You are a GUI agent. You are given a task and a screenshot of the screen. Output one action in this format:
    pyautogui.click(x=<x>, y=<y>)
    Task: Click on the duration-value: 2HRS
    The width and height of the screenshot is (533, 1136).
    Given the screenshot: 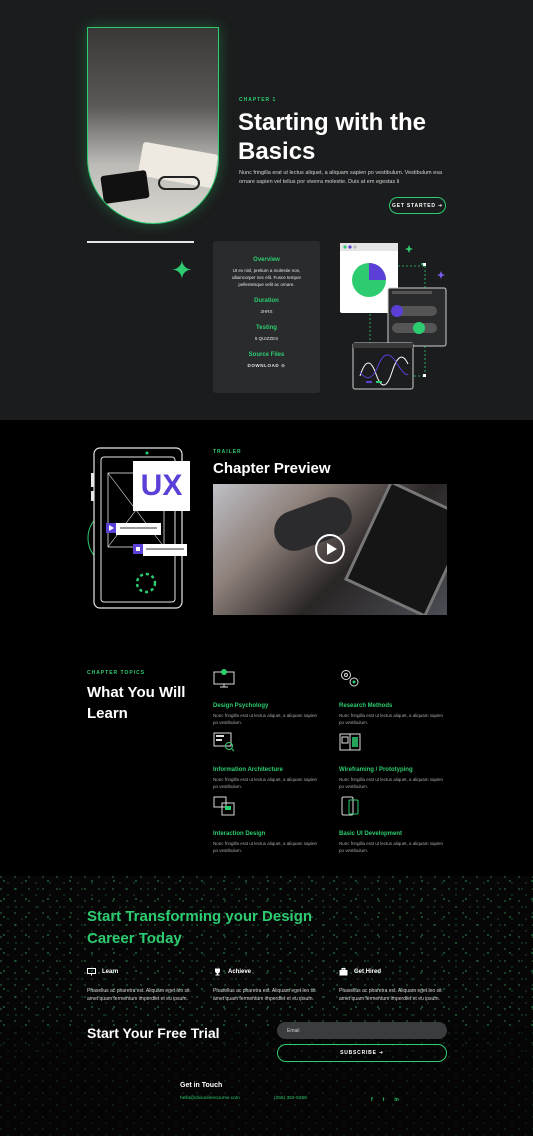 What is the action you would take?
    pyautogui.click(x=266, y=311)
    